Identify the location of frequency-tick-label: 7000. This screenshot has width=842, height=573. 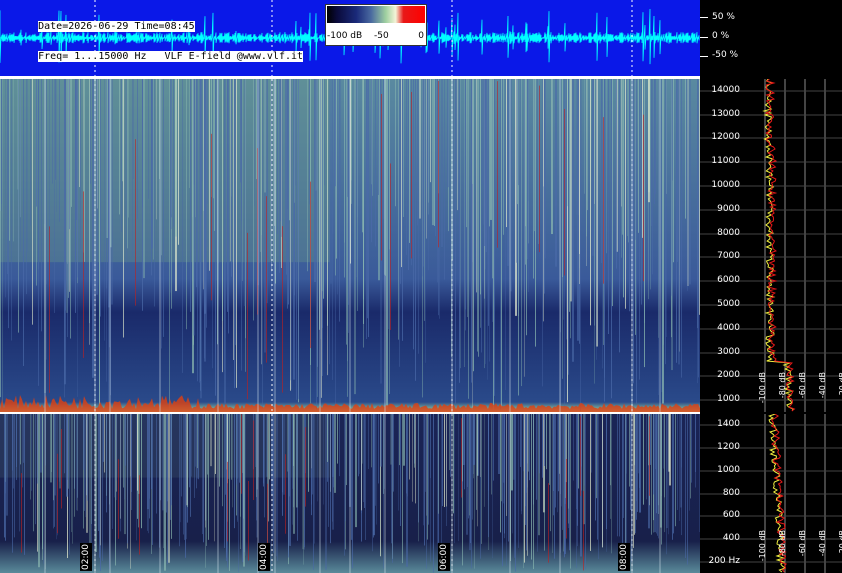
(728, 256).